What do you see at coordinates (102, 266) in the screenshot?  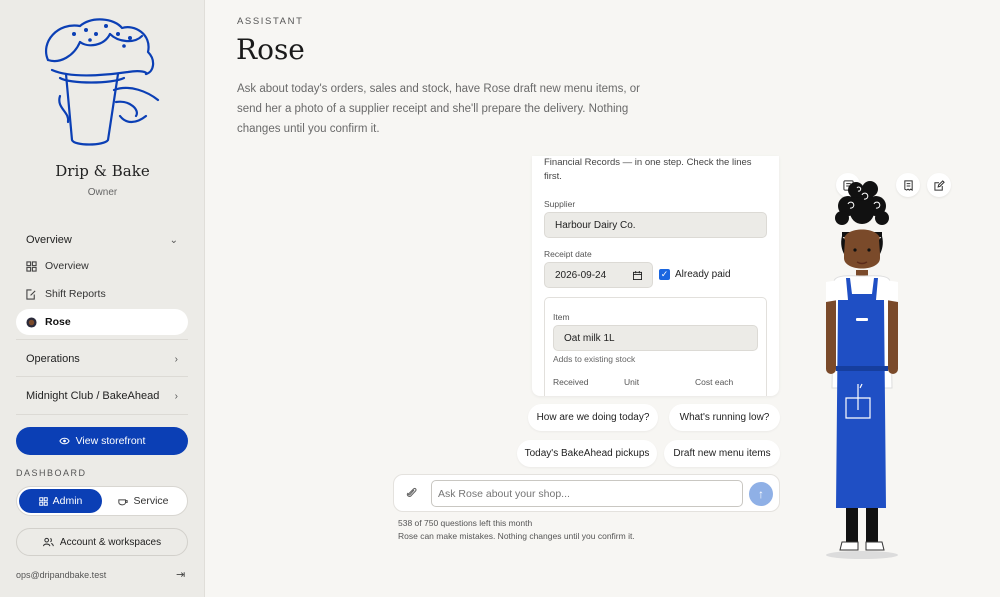 I see `sidebar-item-overview: Overview` at bounding box center [102, 266].